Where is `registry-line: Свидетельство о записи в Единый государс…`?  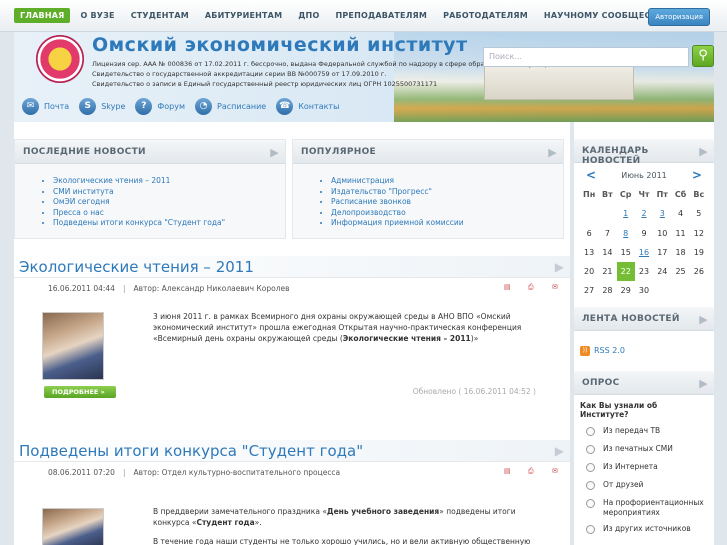 registry-line: Свидетельство о записи в Единый государс… is located at coordinates (265, 84).